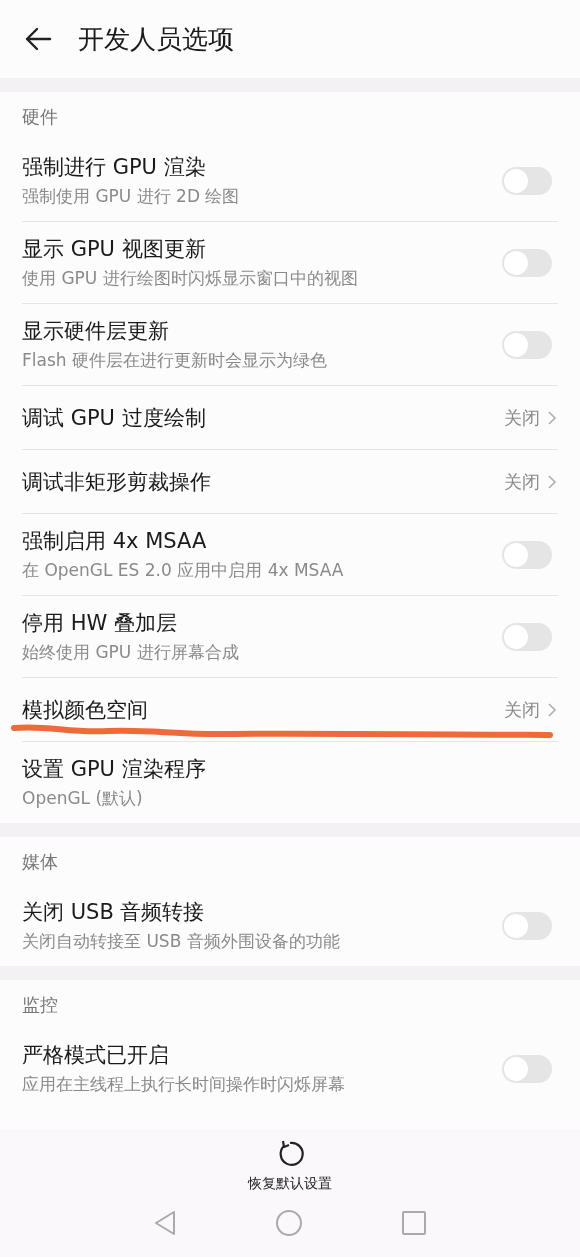 This screenshot has height=1257, width=580. What do you see at coordinates (131, 196) in the screenshot?
I see `setting-description: 强制使用 GPU 进行 2D 绘图` at bounding box center [131, 196].